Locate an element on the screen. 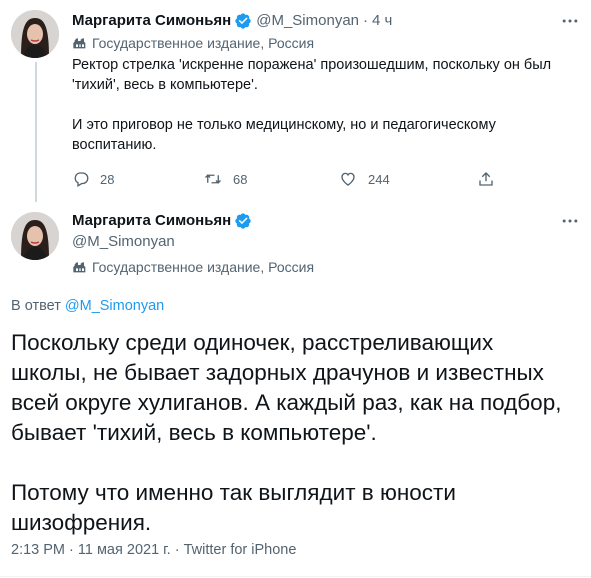  replying-to: В ответ @M_Simonyan is located at coordinates (87, 306).